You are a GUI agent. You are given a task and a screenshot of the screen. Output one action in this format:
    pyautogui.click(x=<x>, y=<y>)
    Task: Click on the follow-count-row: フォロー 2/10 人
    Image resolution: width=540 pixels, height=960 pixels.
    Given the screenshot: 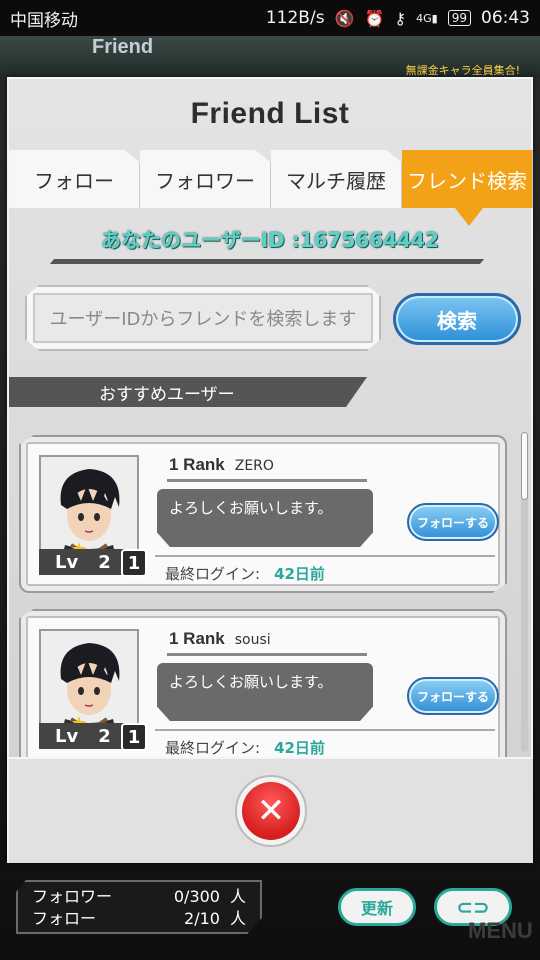 What is the action you would take?
    pyautogui.click(x=139, y=919)
    